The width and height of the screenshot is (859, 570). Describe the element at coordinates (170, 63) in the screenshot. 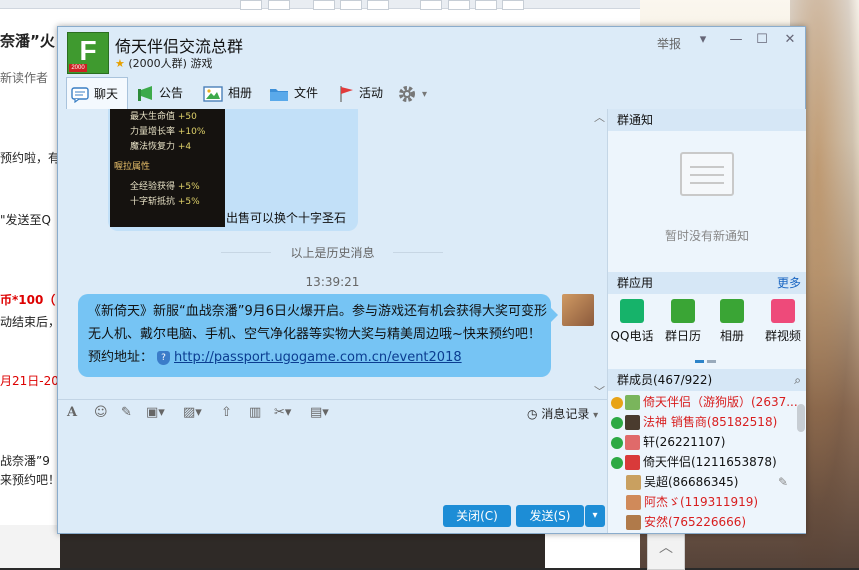

I see `group-info-text: (2000人群) 游戏` at that location.